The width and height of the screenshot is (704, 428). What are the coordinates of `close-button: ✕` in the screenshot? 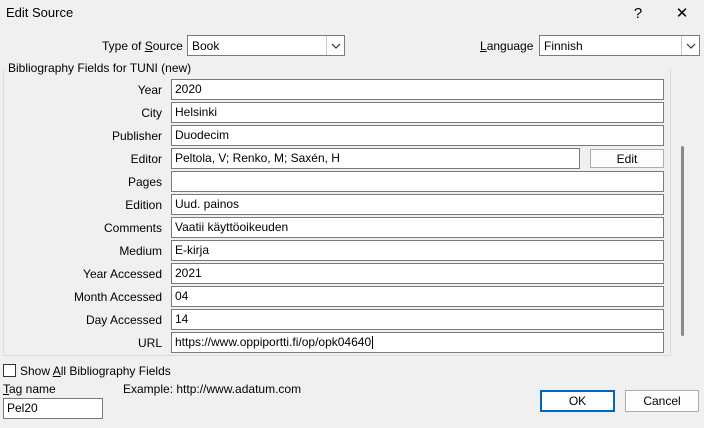 It's located at (682, 13).